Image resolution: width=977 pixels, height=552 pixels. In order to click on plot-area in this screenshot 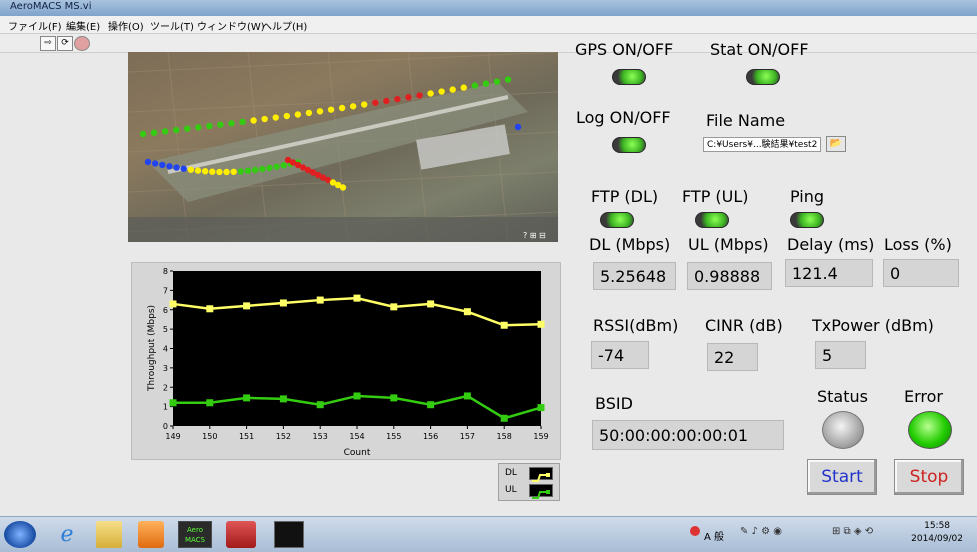, I will do `click(357, 348)`.